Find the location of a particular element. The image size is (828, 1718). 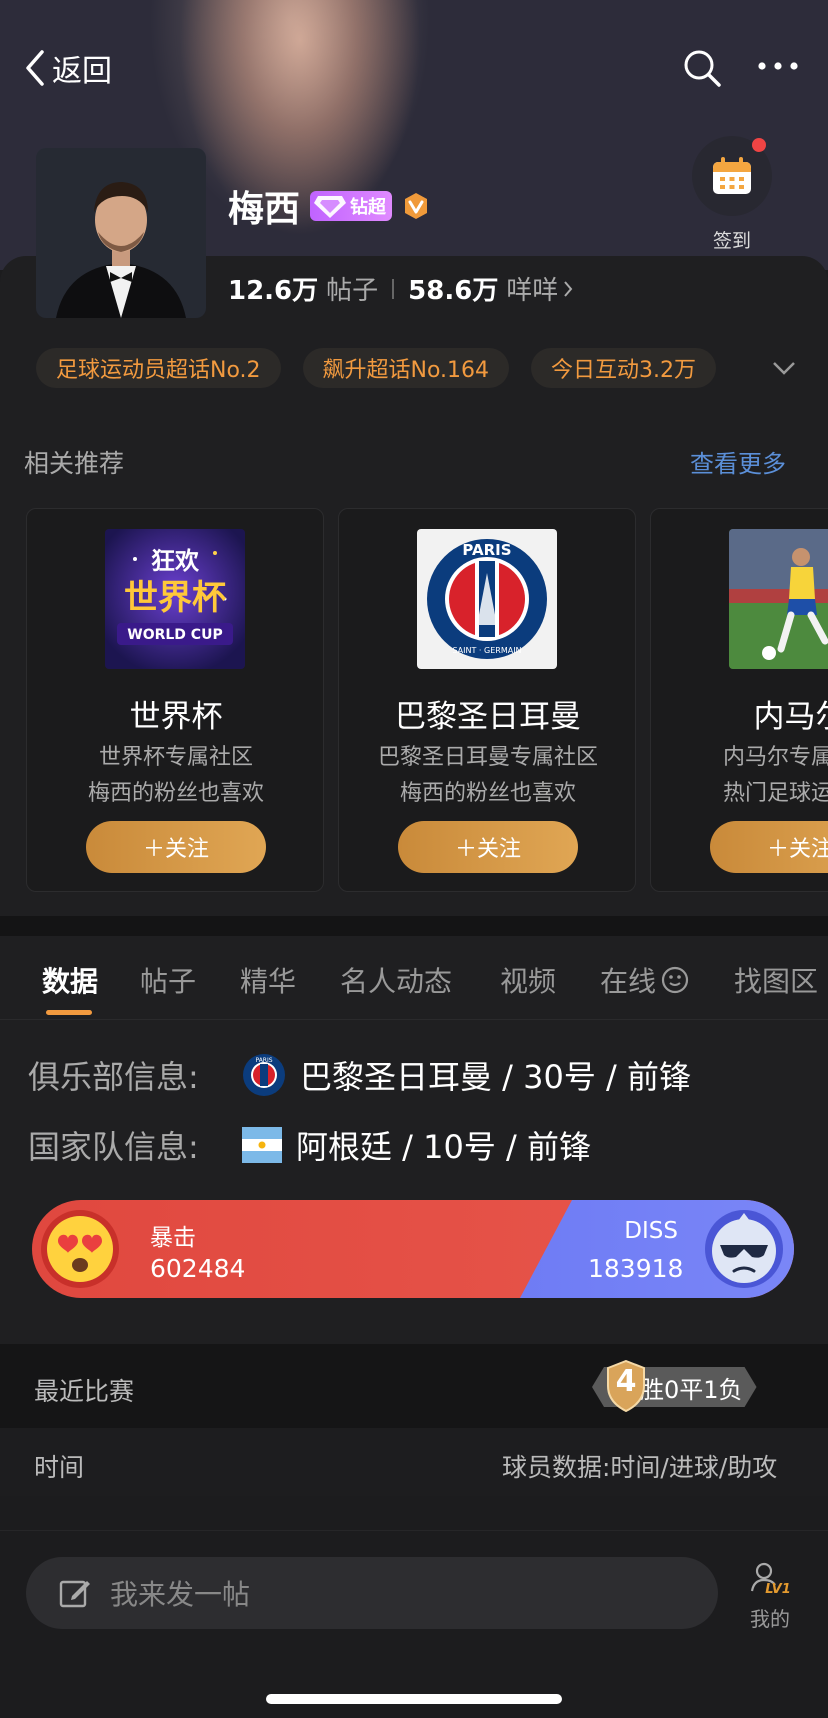

calendar-icon is located at coordinates (732, 175).